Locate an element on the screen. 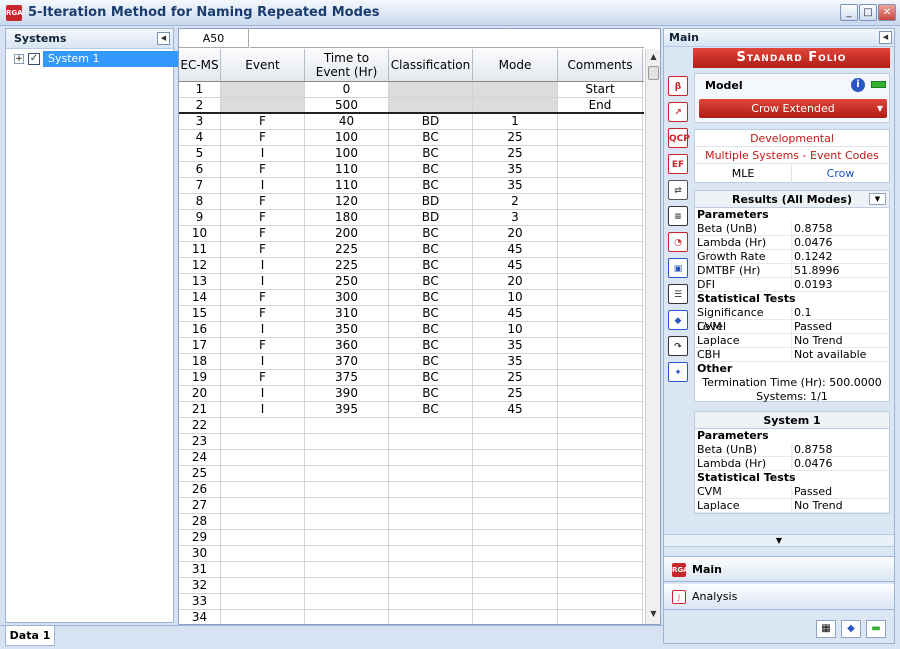 Image resolution: width=900 pixels, height=649 pixels. results-chevron-icon: ▼ is located at coordinates (877, 199).